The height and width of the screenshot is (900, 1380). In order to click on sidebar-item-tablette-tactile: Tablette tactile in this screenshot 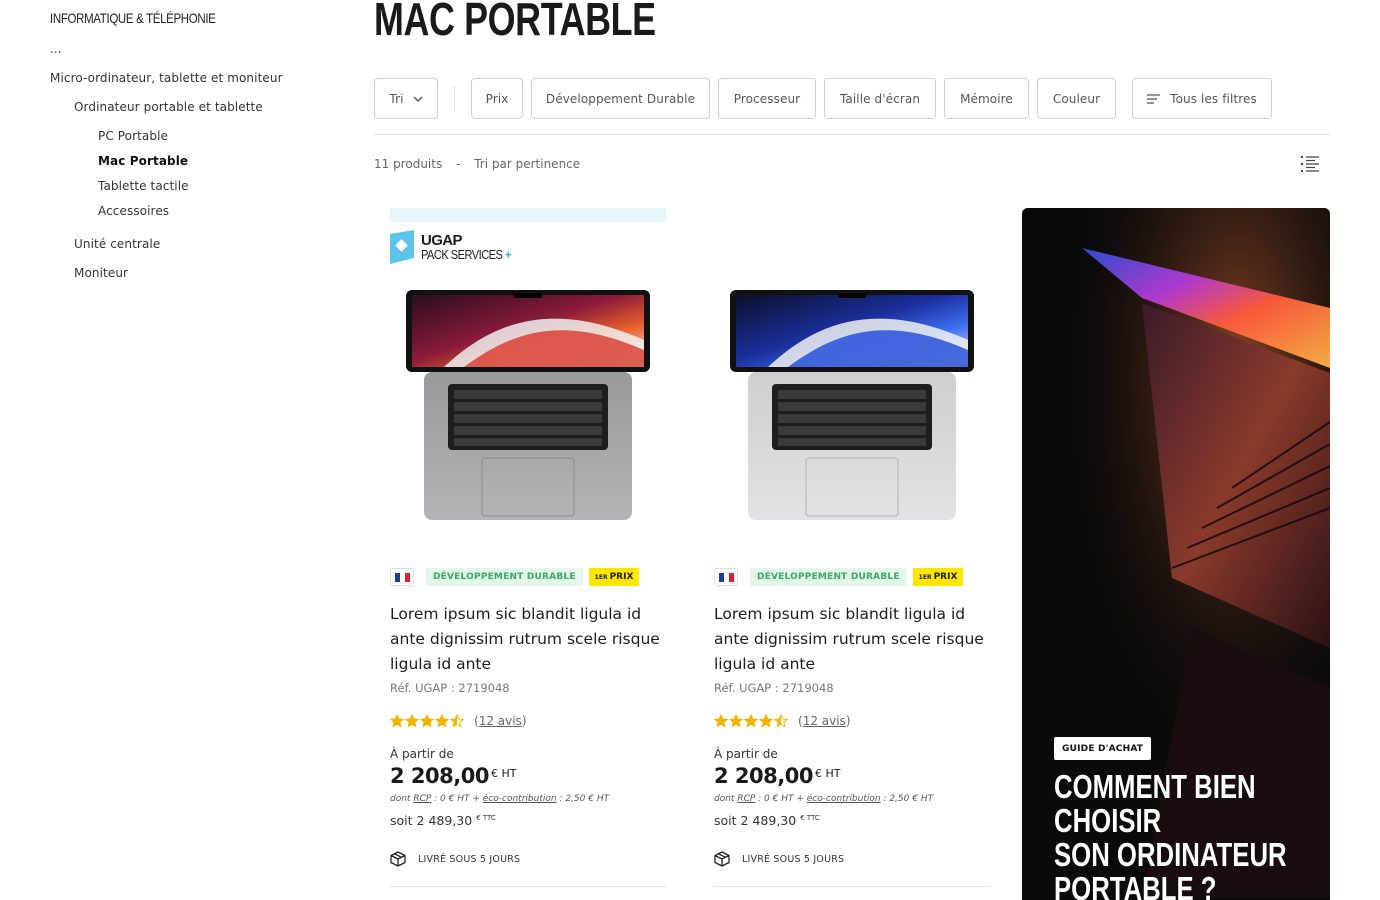, I will do `click(143, 186)`.